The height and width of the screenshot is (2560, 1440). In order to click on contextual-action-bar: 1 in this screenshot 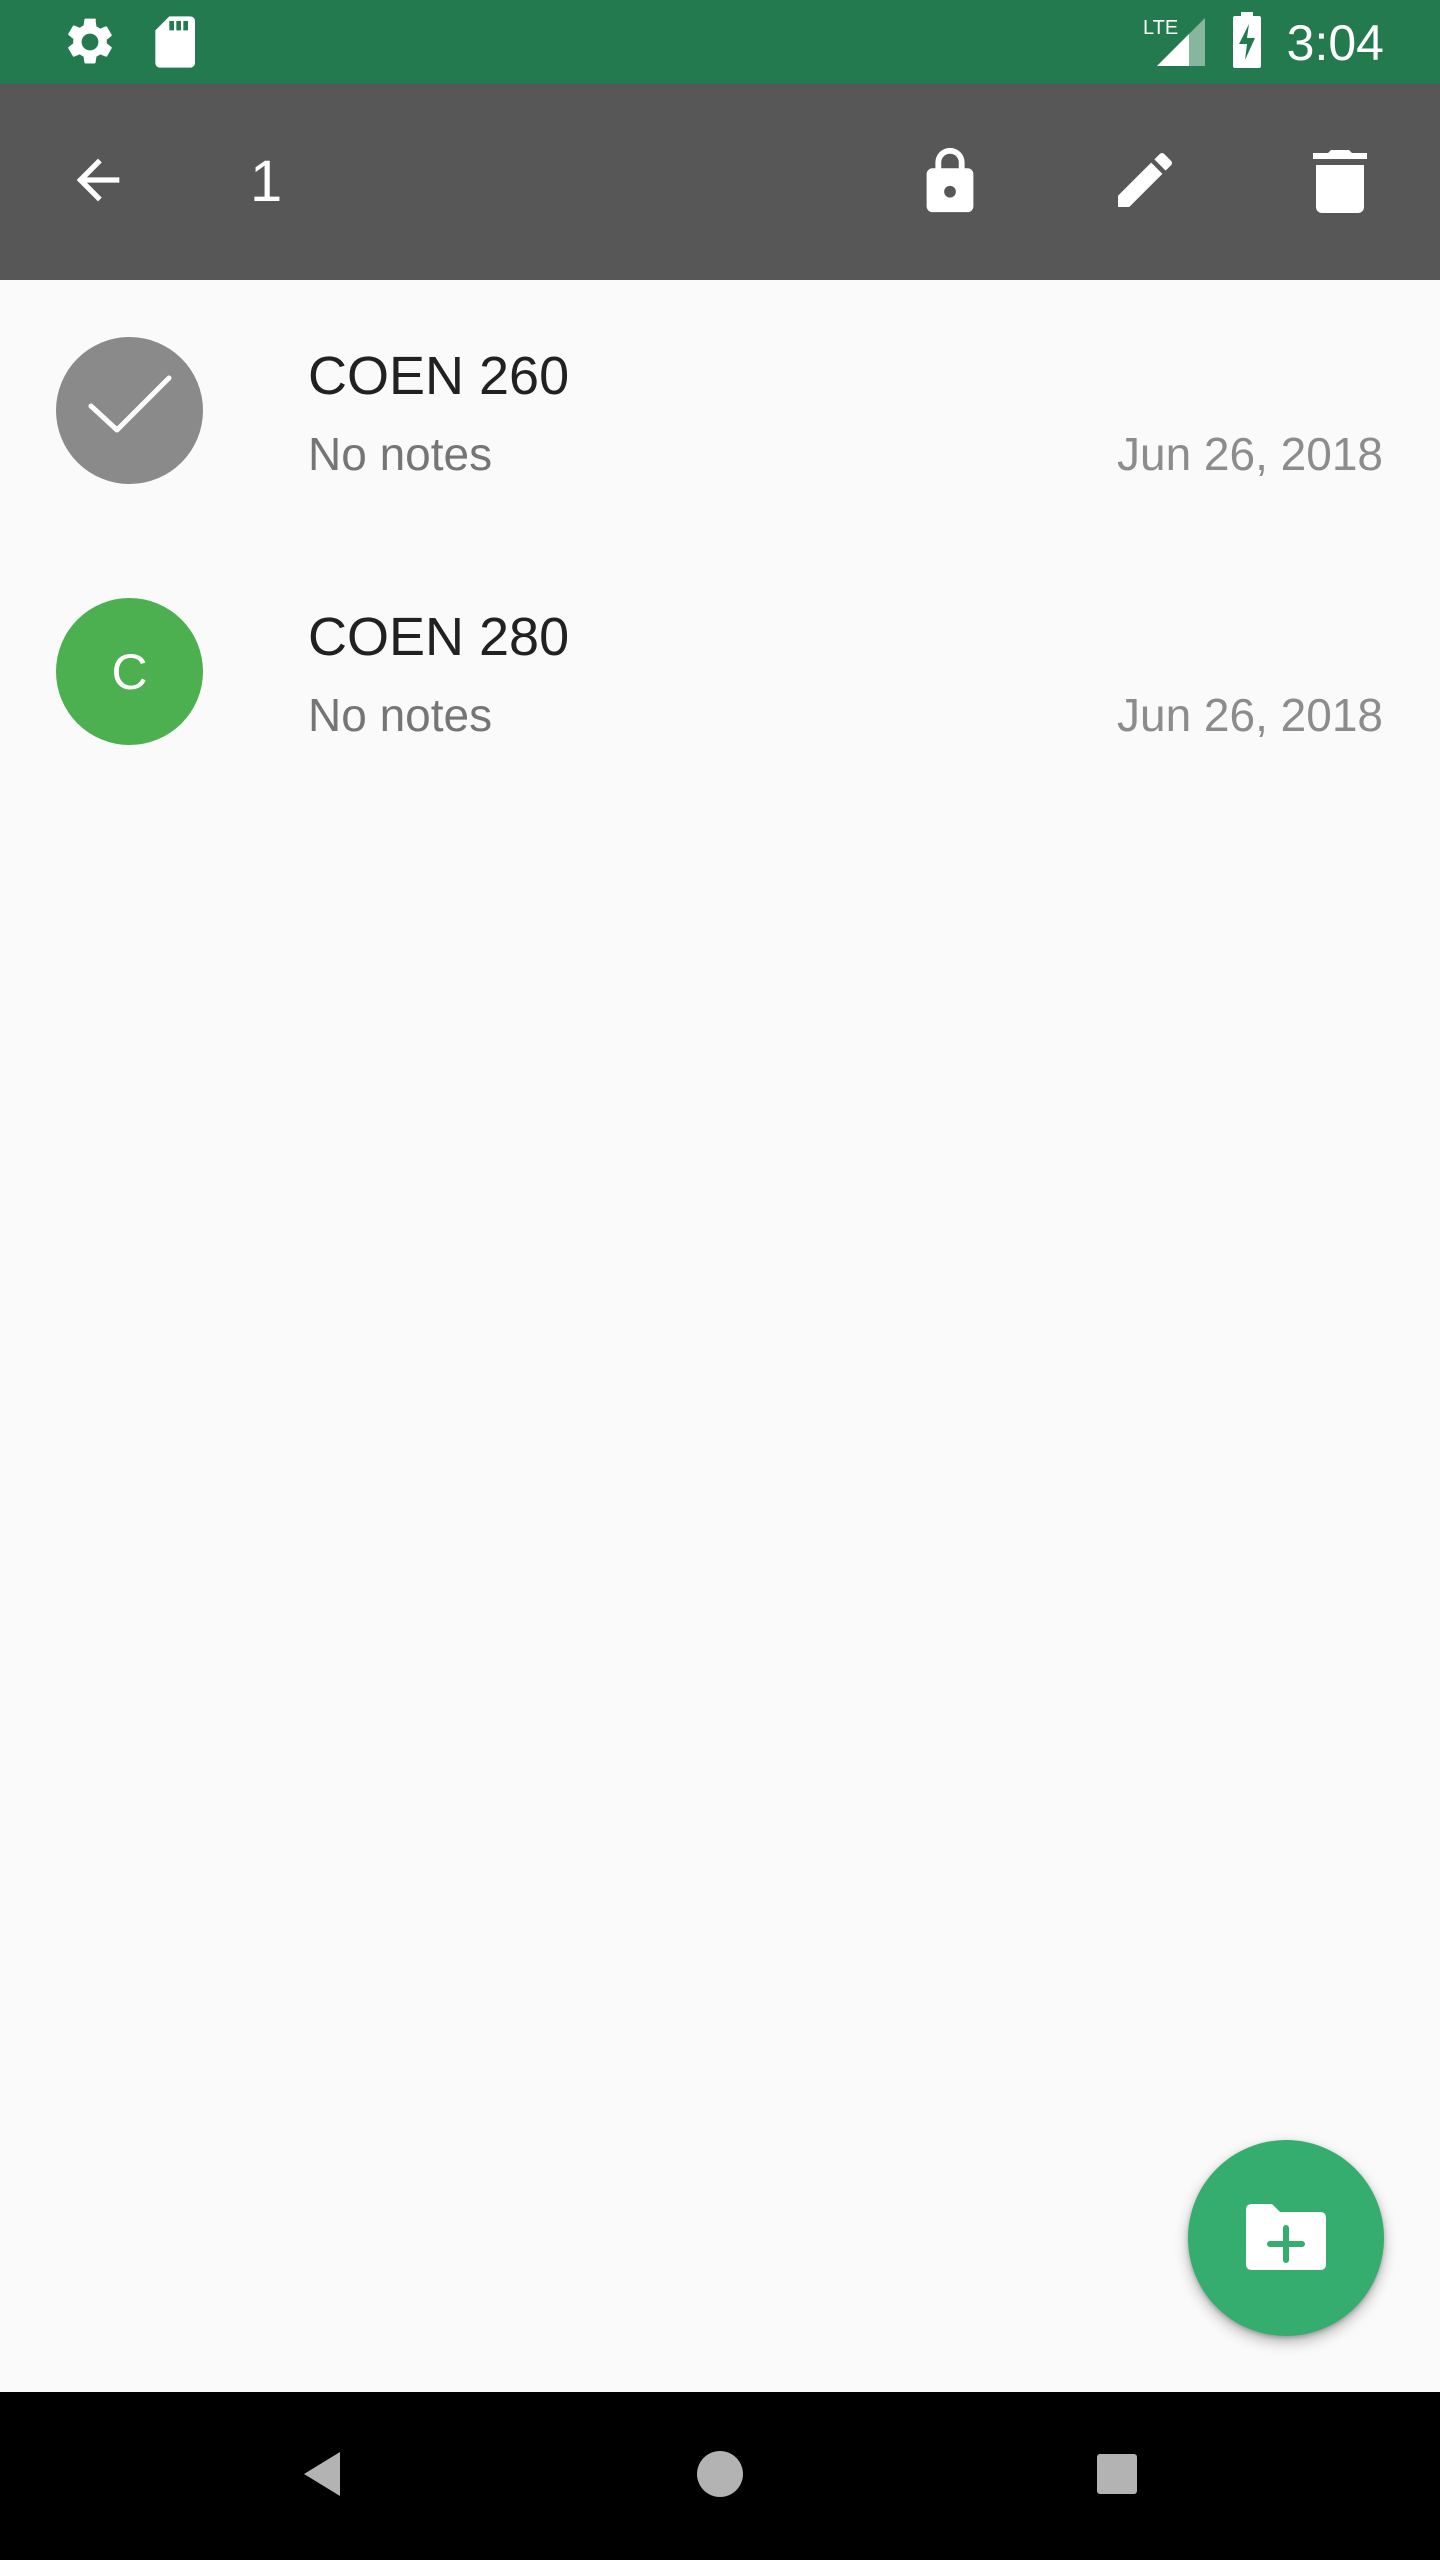, I will do `click(720, 182)`.